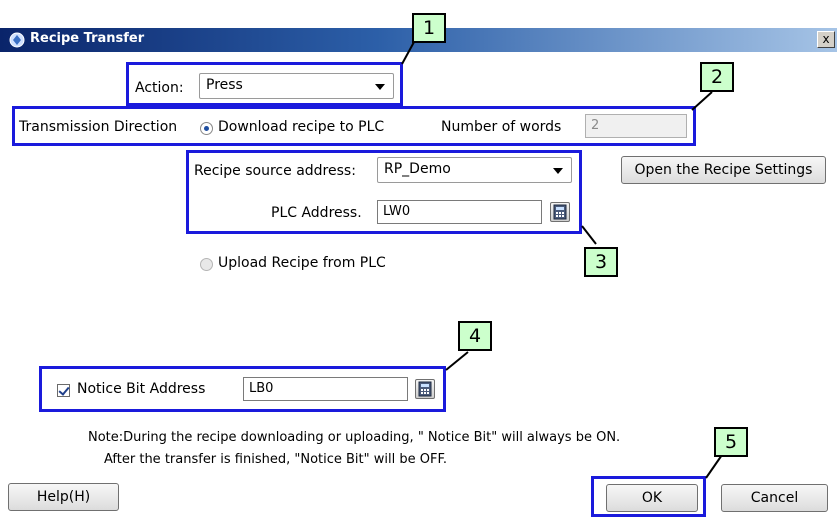 This screenshot has width=837, height=522. What do you see at coordinates (601, 262) in the screenshot?
I see `callout-3: 3` at bounding box center [601, 262].